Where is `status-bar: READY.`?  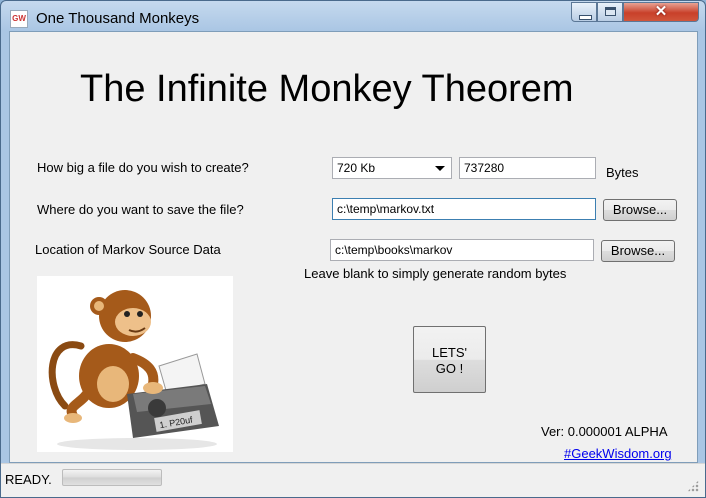 status-bar: READY. is located at coordinates (353, 480).